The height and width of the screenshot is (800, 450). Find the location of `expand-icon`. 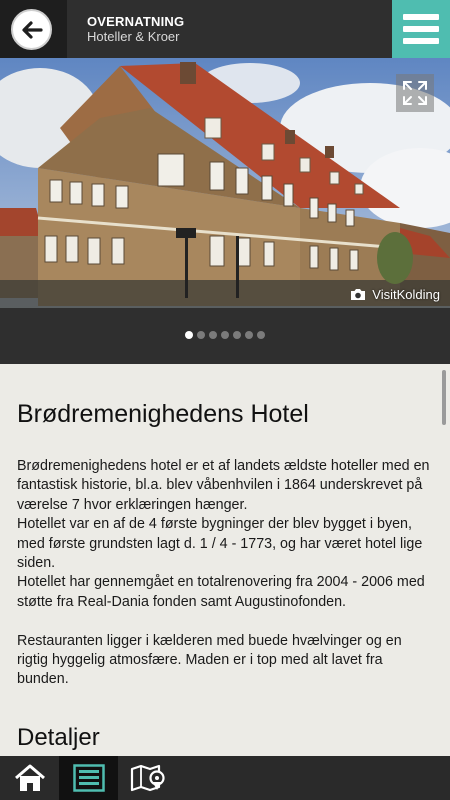

expand-icon is located at coordinates (415, 93).